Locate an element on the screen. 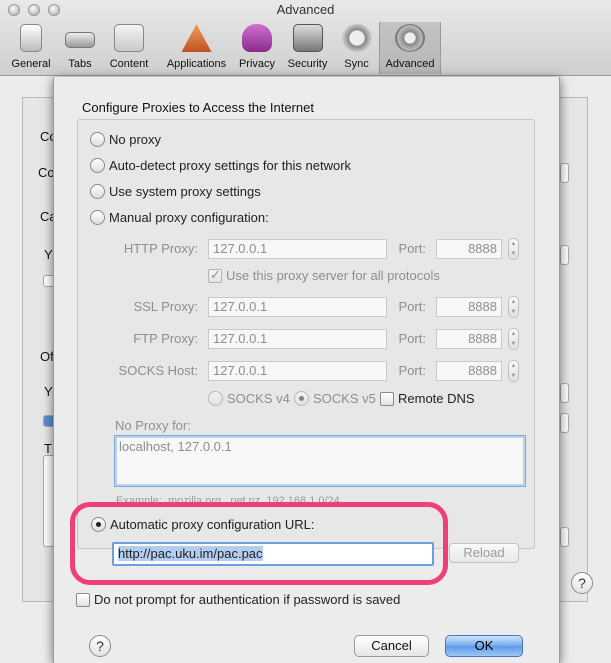  toolbar-security-label: Security is located at coordinates (307, 64).